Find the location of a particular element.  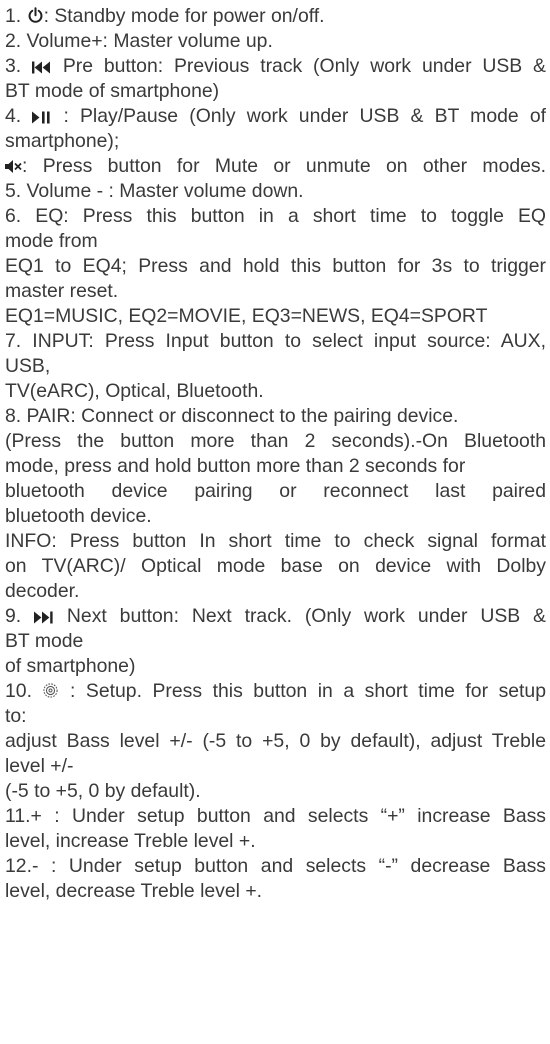

item-1-standby: 1. : Standby mode for power on/off. is located at coordinates (275, 16).